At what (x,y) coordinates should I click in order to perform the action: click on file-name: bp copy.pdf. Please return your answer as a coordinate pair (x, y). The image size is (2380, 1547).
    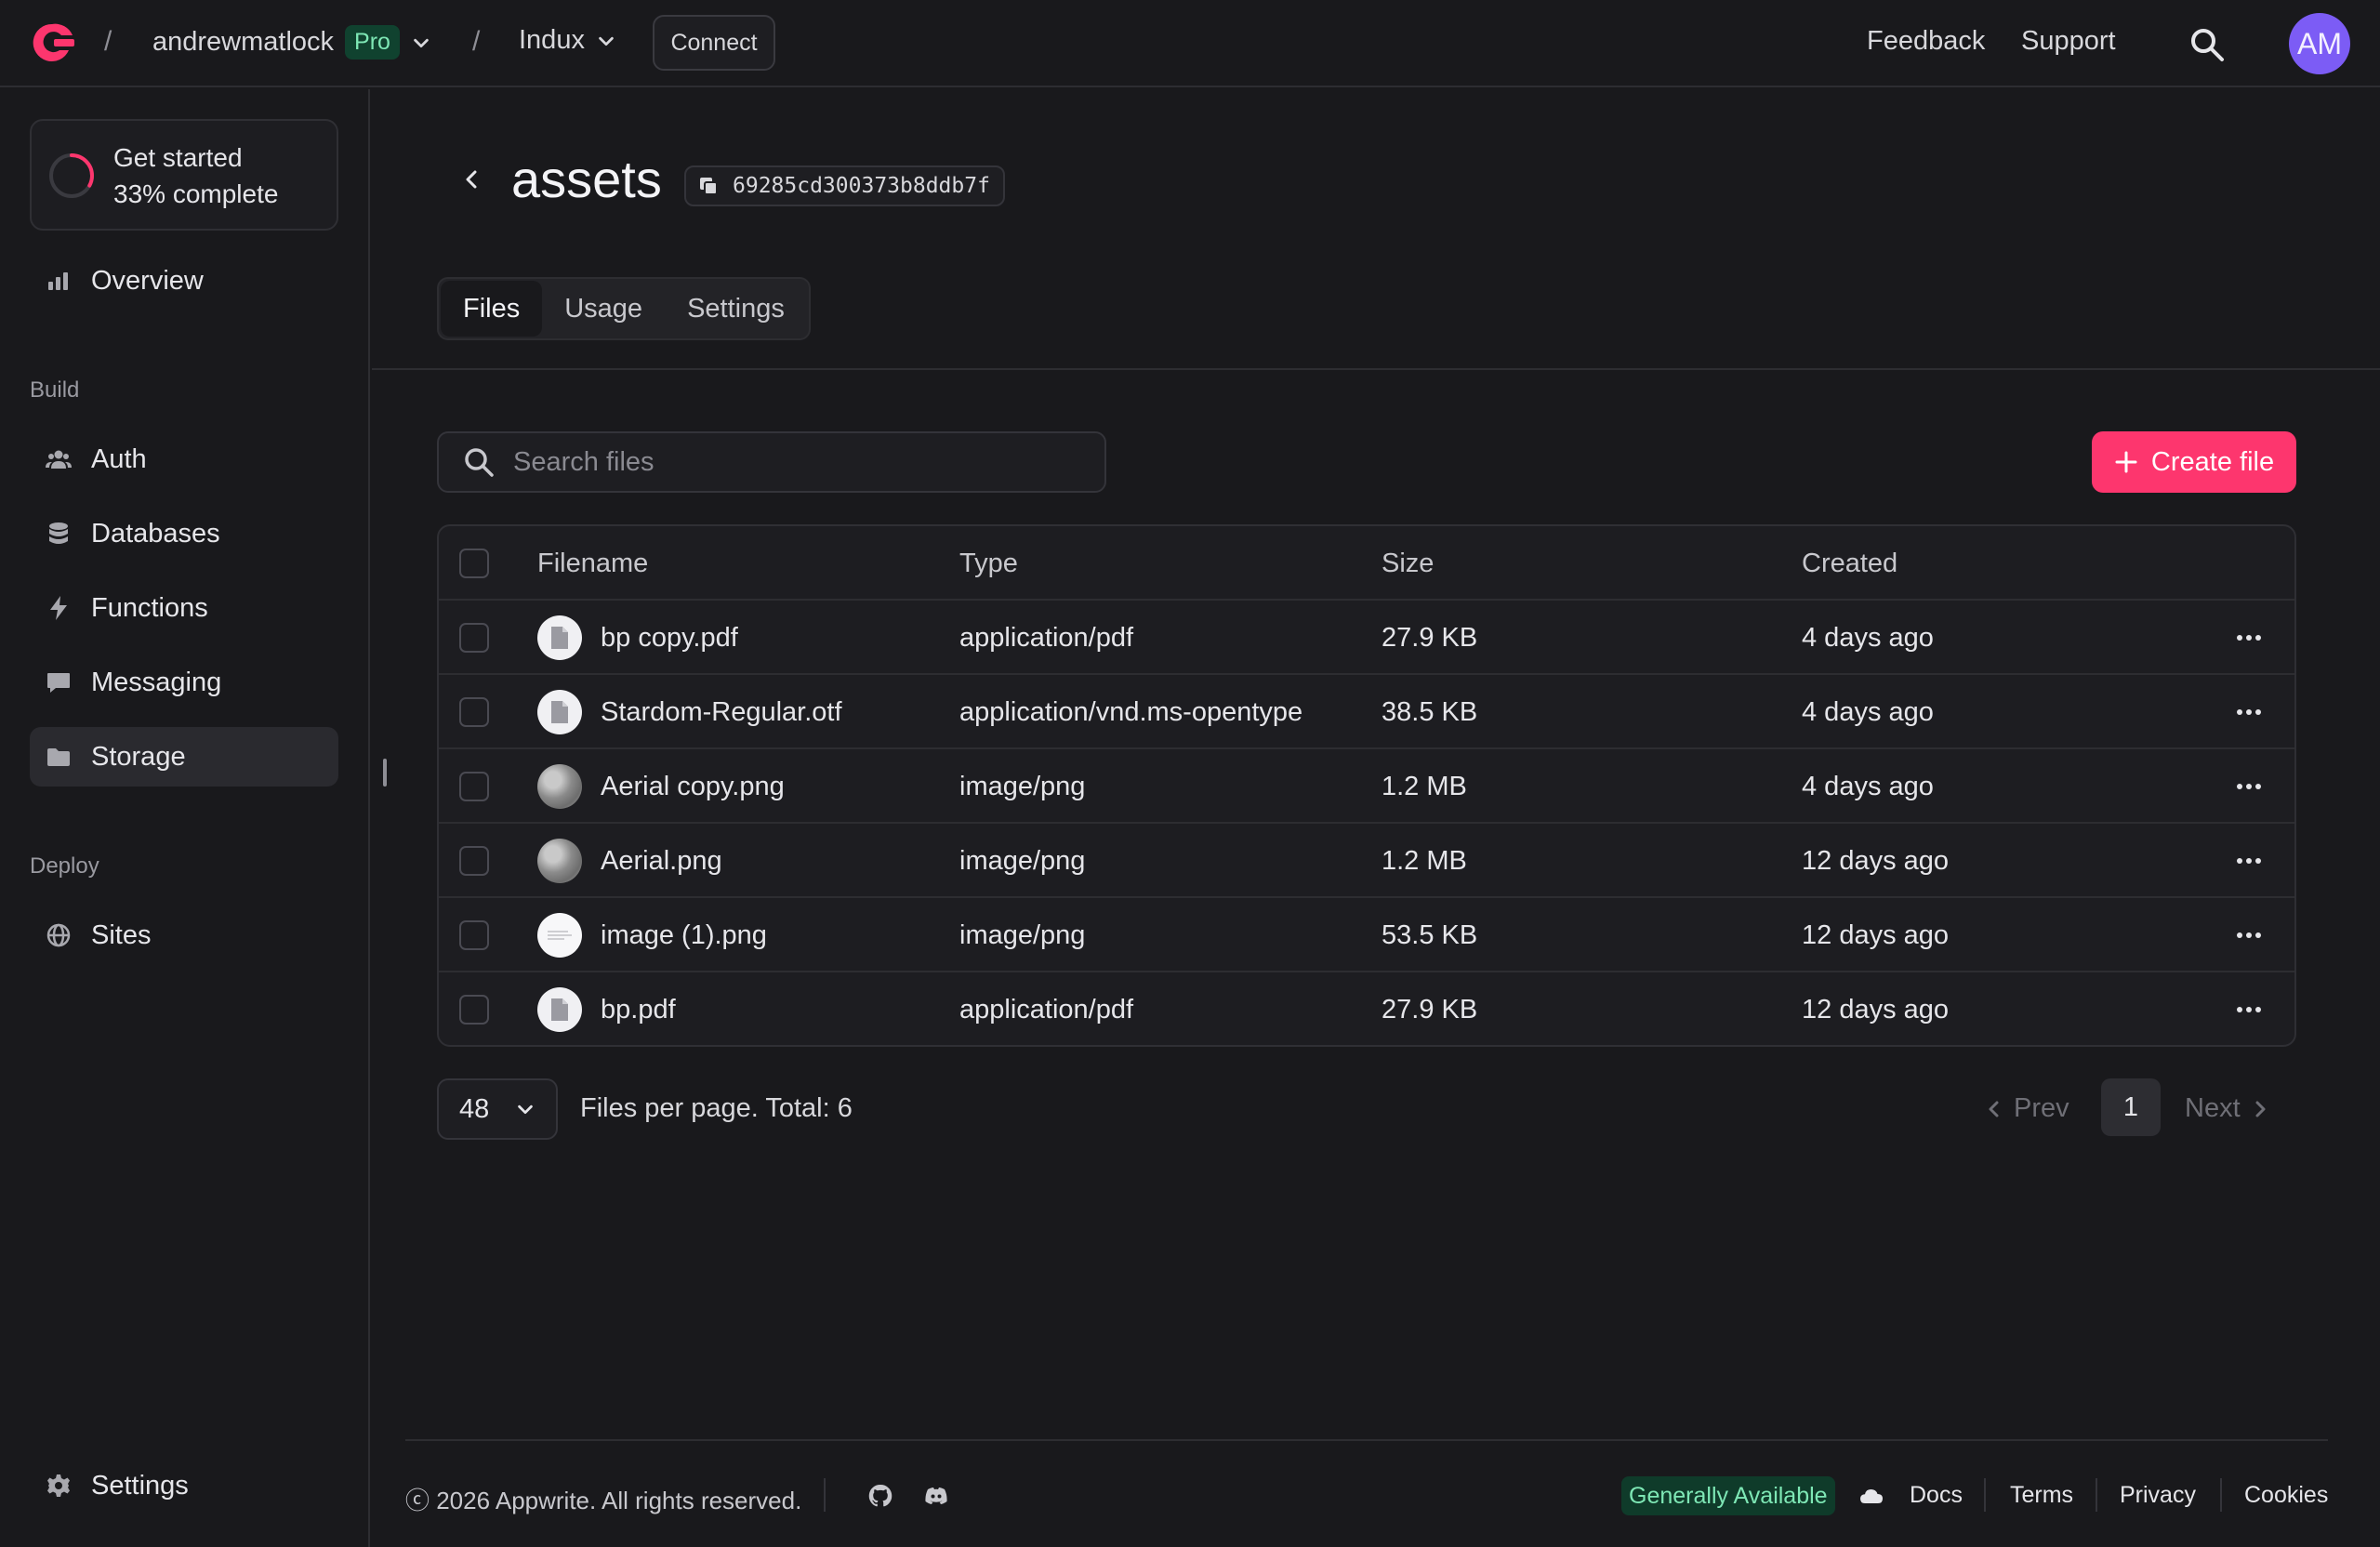
    Looking at the image, I should click on (669, 637).